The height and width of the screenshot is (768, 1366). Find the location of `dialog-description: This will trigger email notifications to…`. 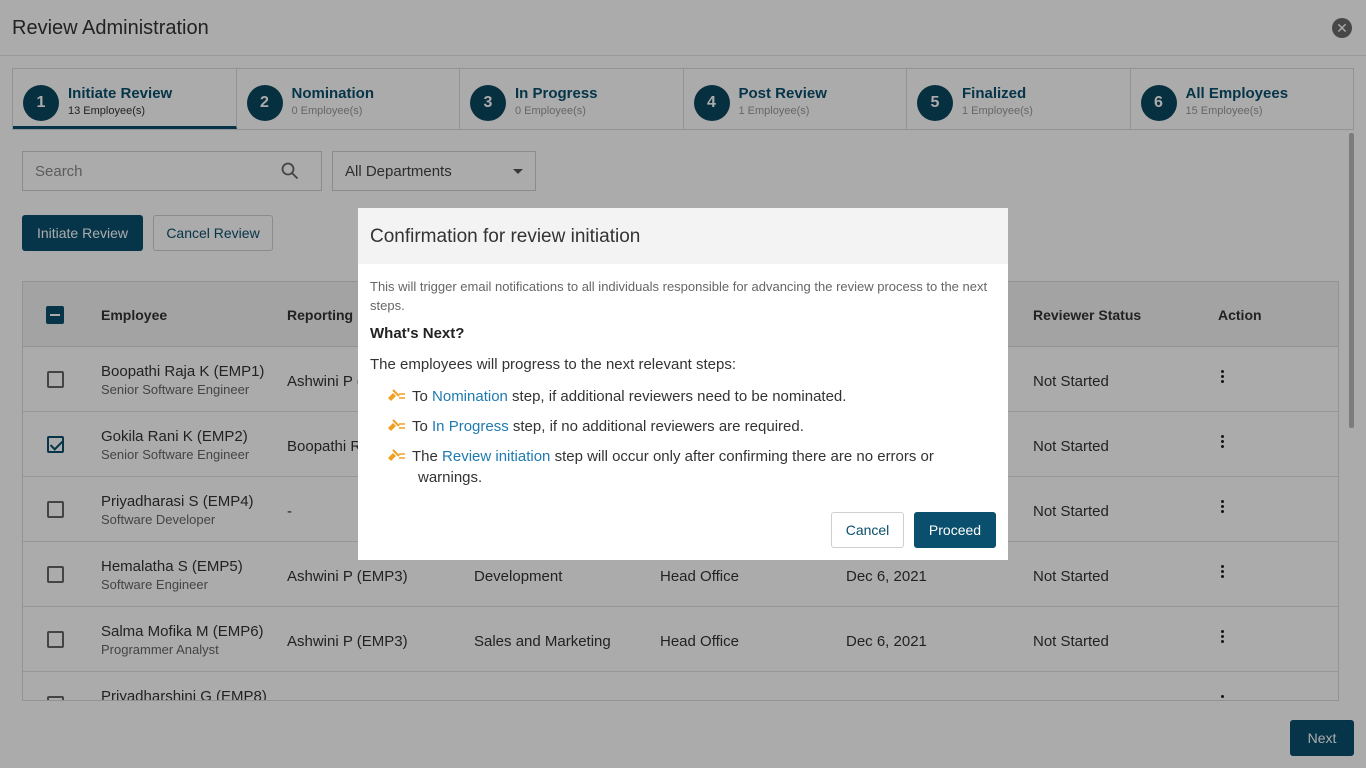

dialog-description: This will trigger email notifications to… is located at coordinates (679, 296).